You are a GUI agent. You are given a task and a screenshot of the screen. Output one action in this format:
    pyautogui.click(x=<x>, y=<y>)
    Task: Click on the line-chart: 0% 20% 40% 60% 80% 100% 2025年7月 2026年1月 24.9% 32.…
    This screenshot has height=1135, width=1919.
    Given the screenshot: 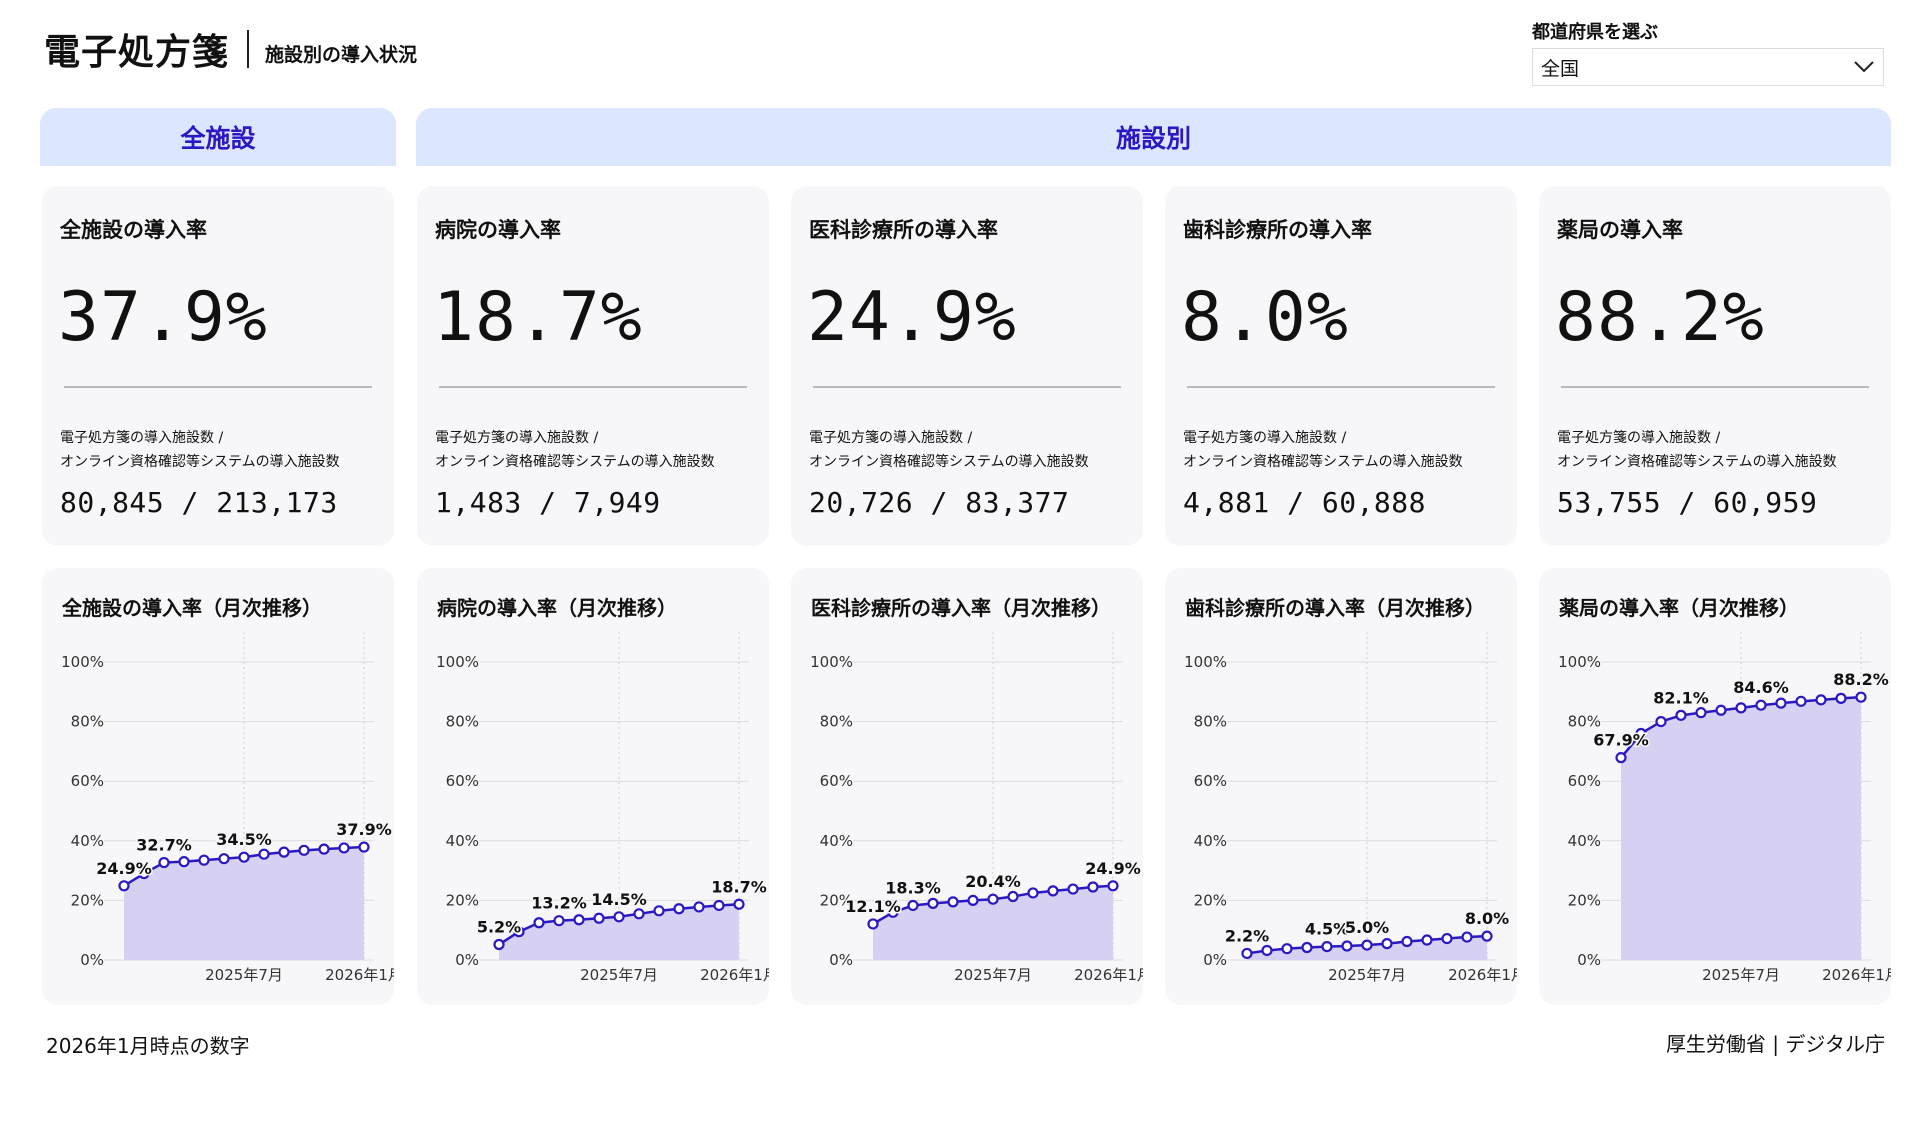 What is the action you would take?
    pyautogui.click(x=227, y=808)
    